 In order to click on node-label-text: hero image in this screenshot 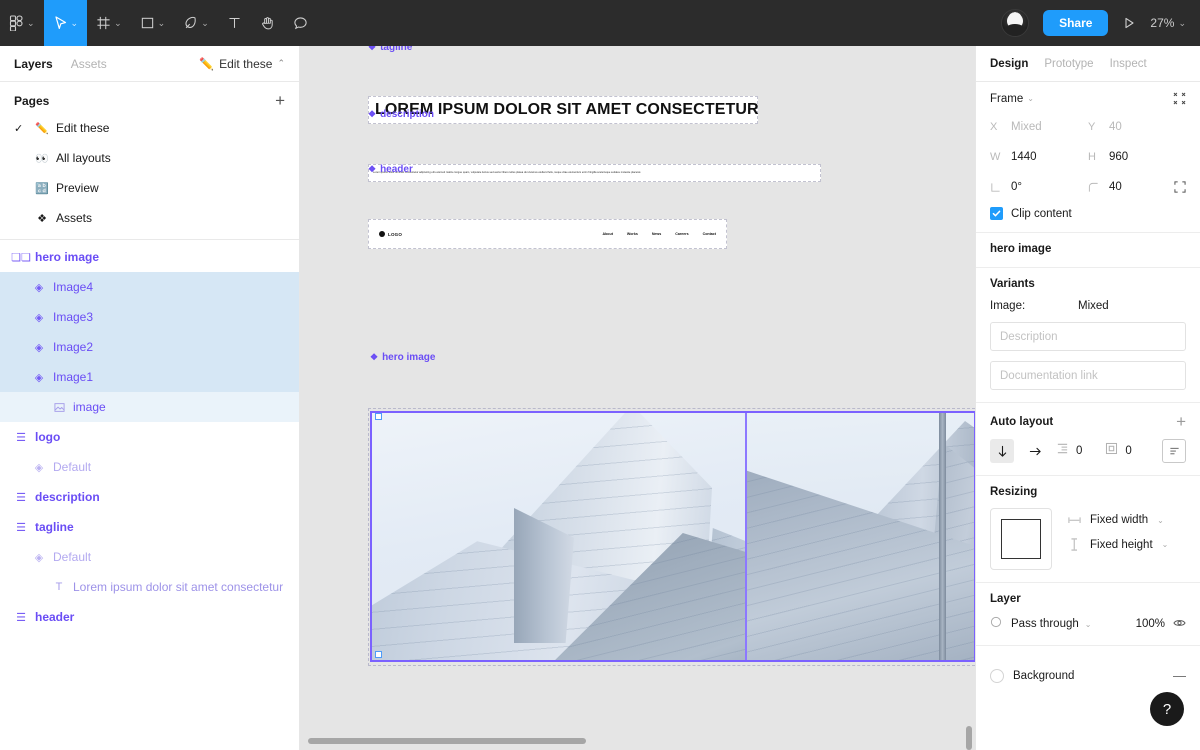, I will do `click(409, 357)`.